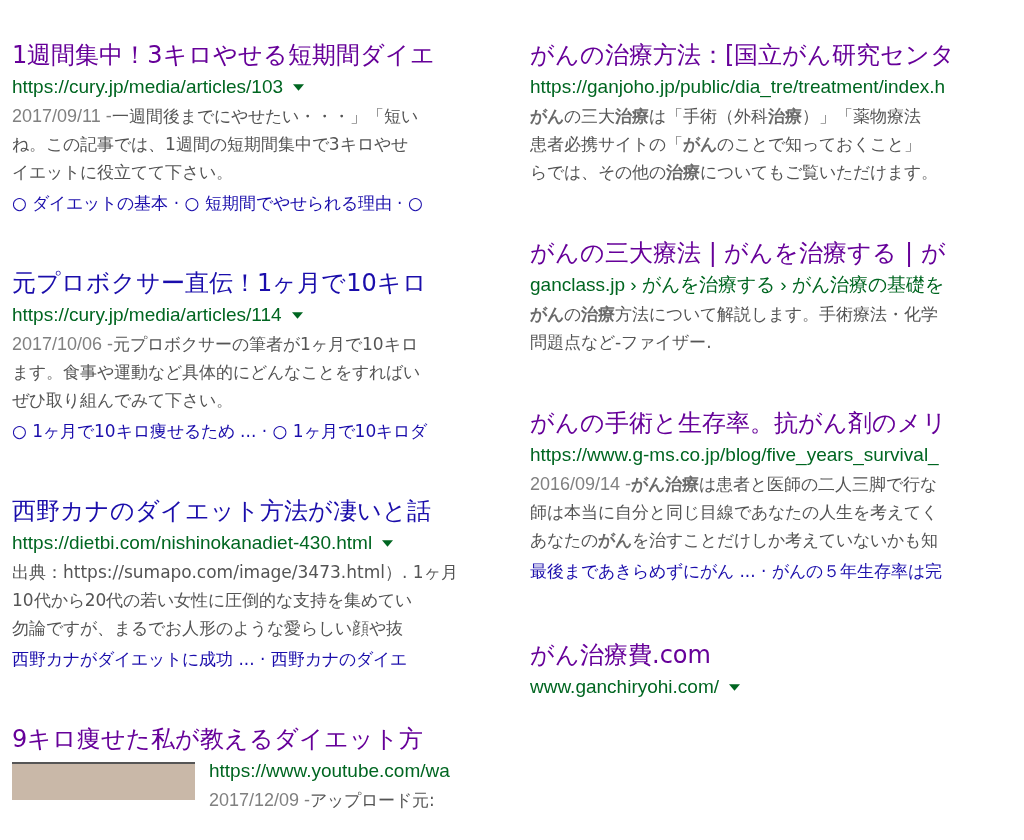 The image size is (1024, 840). I want to click on result-title-link: 元プロボクサー直伝！1ヶ月で10キロ, so click(219, 283).